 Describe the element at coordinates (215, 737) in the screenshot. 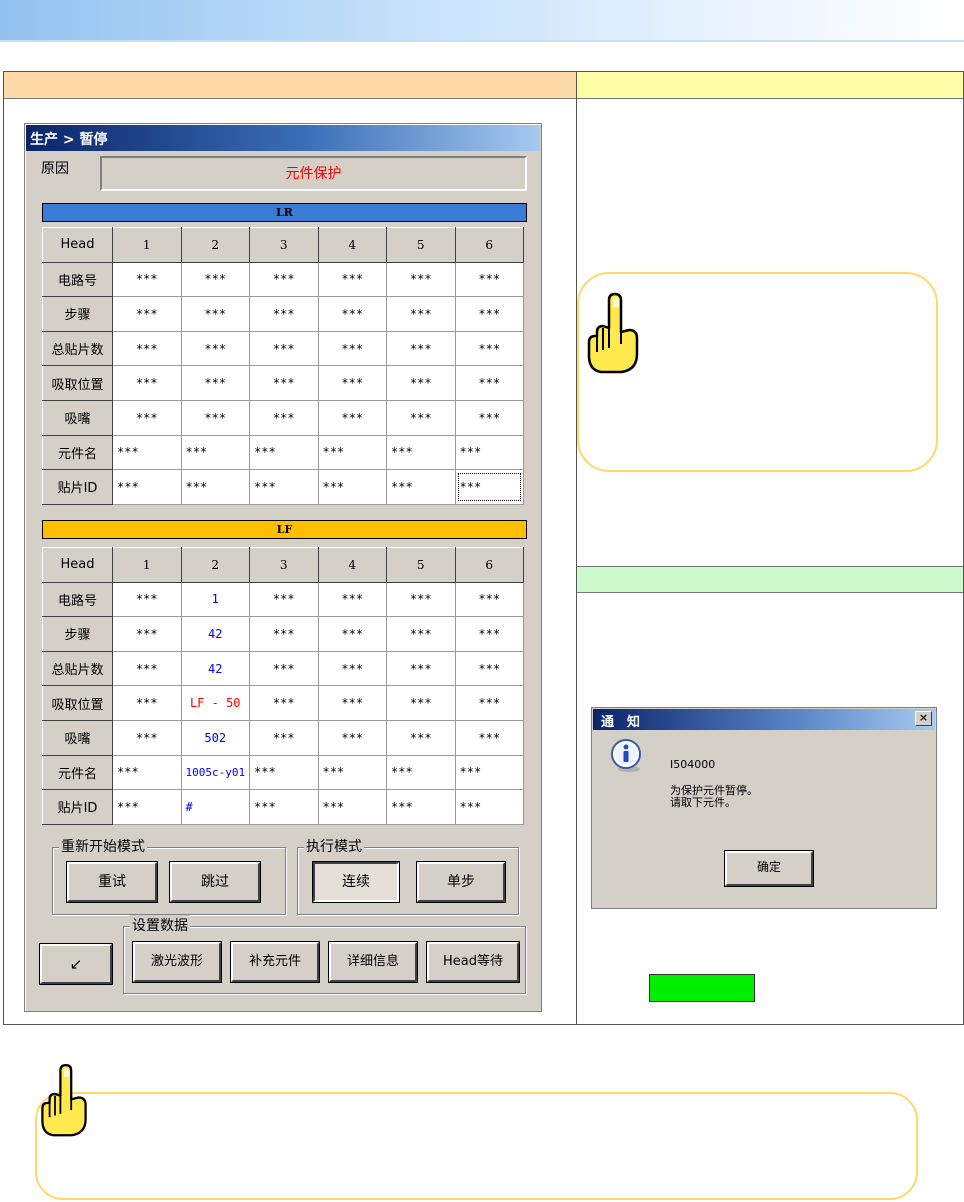

I see `table-cell: 502` at that location.